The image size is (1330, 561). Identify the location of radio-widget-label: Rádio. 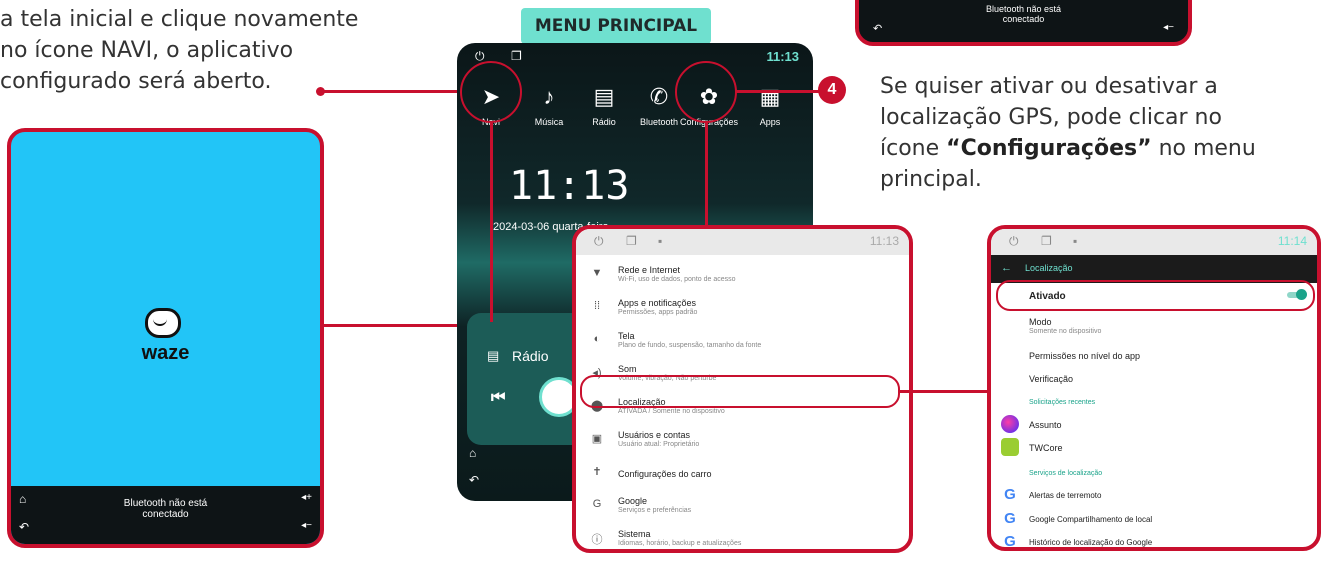
(530, 356).